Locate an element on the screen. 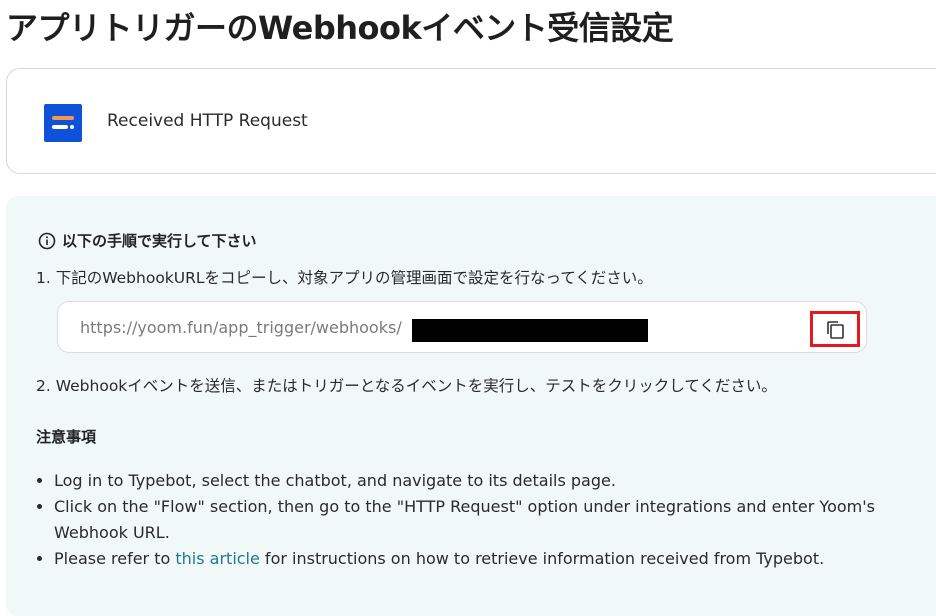 The height and width of the screenshot is (616, 936). note-text: Please refer to is located at coordinates (115, 558).